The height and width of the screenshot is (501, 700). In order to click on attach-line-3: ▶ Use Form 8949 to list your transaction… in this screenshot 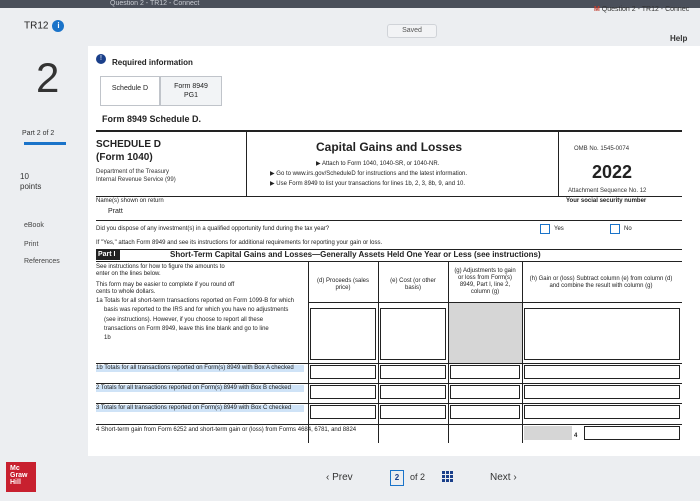, I will do `click(368, 184)`.